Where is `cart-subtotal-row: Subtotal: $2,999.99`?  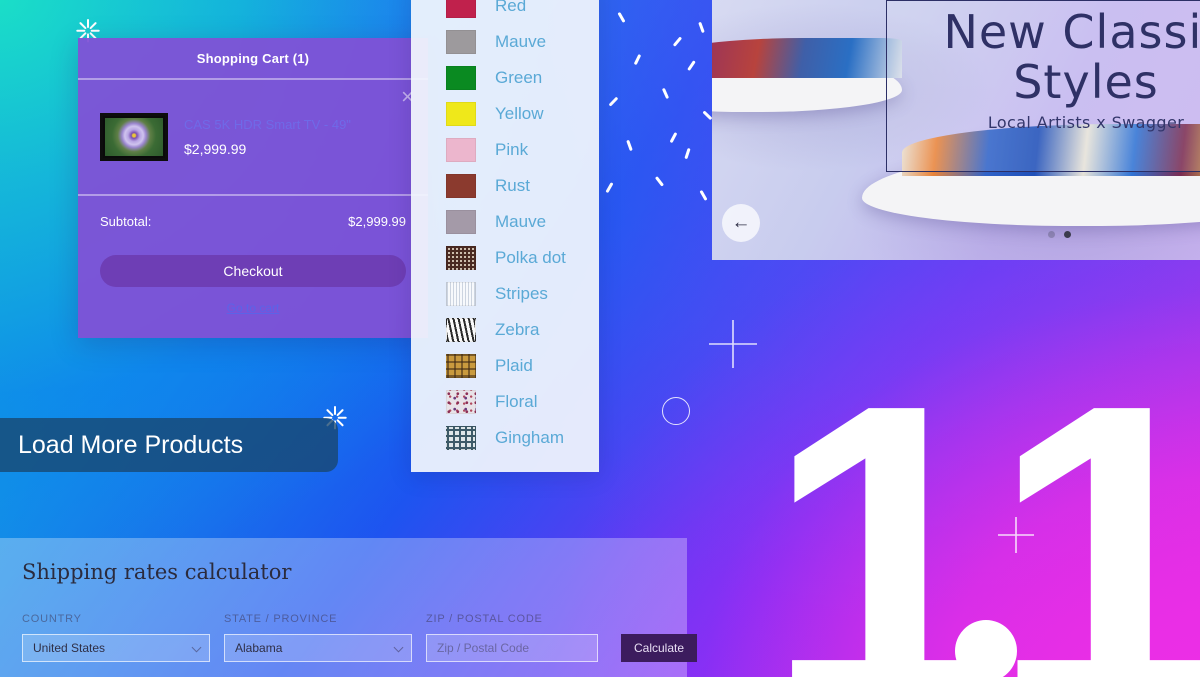
cart-subtotal-row: Subtotal: $2,999.99 is located at coordinates (253, 221).